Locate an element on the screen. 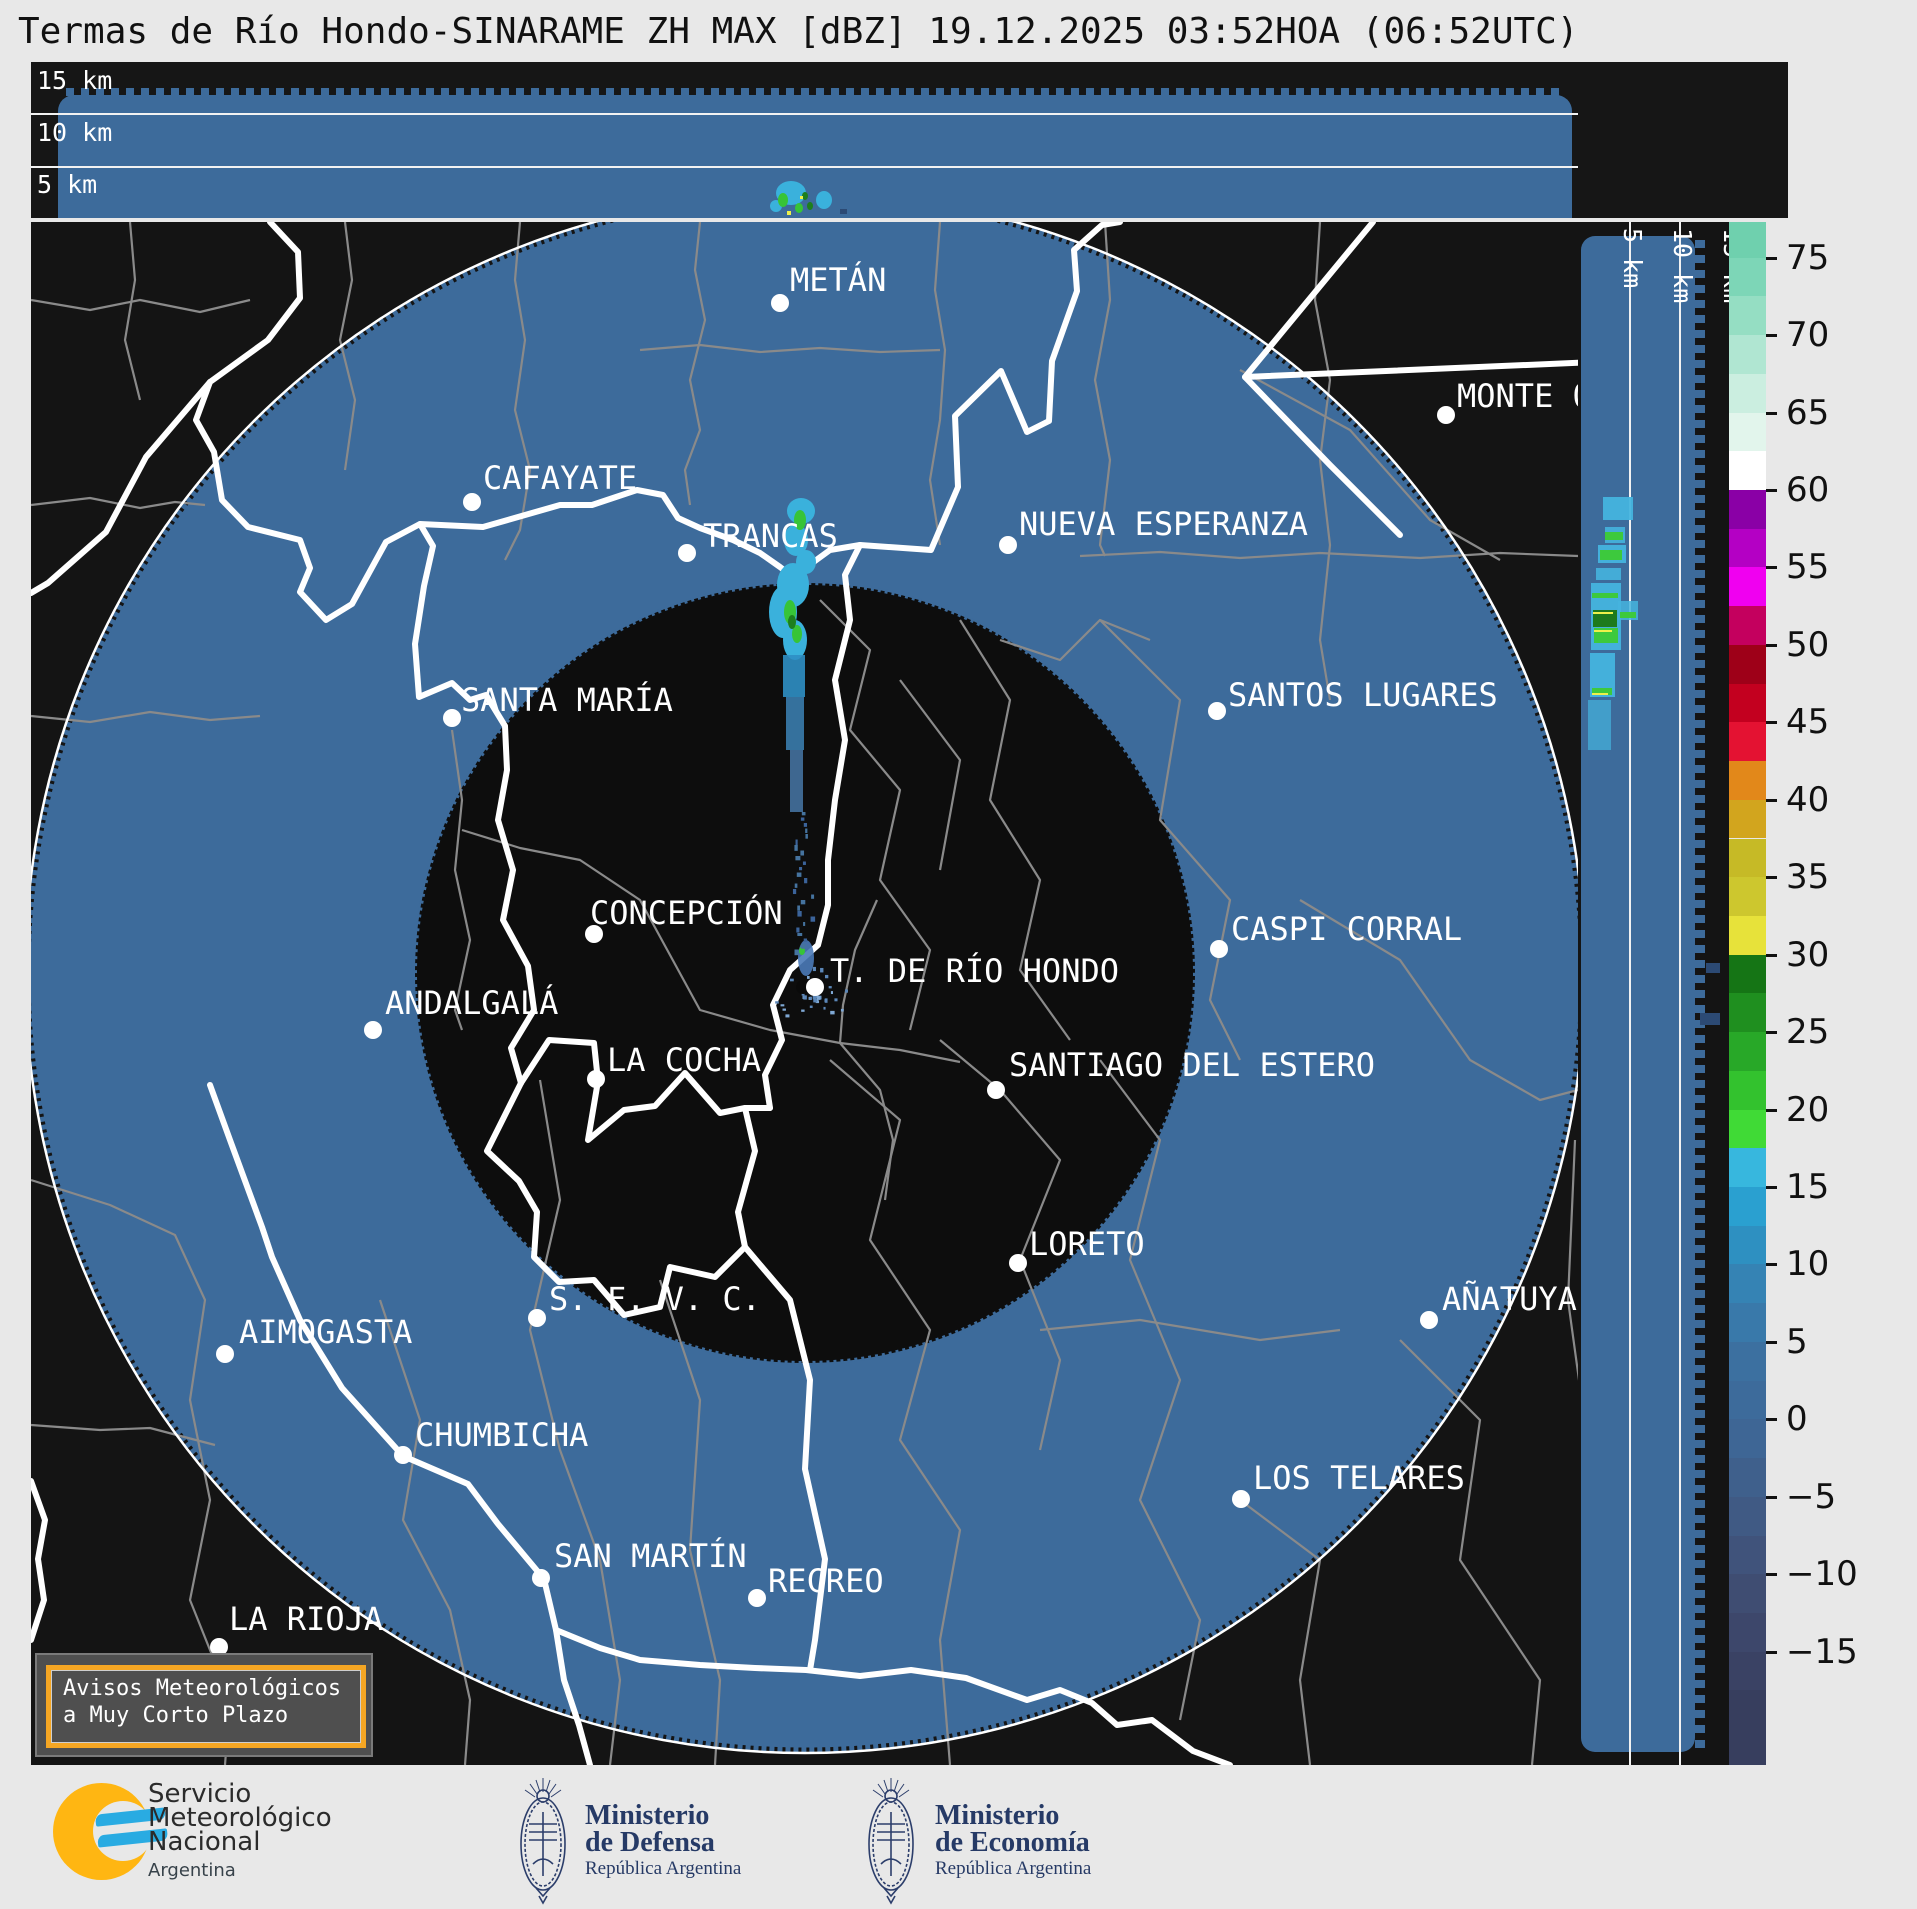 The width and height of the screenshot is (1917, 1909). coat-of-arms-economia-icon is located at coordinates (891, 1841).